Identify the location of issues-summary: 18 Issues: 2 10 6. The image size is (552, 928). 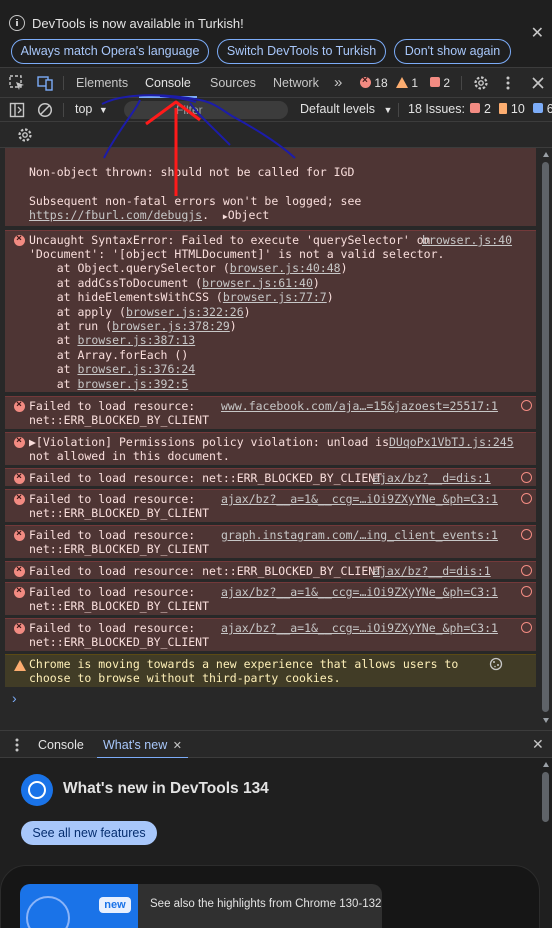
(480, 109).